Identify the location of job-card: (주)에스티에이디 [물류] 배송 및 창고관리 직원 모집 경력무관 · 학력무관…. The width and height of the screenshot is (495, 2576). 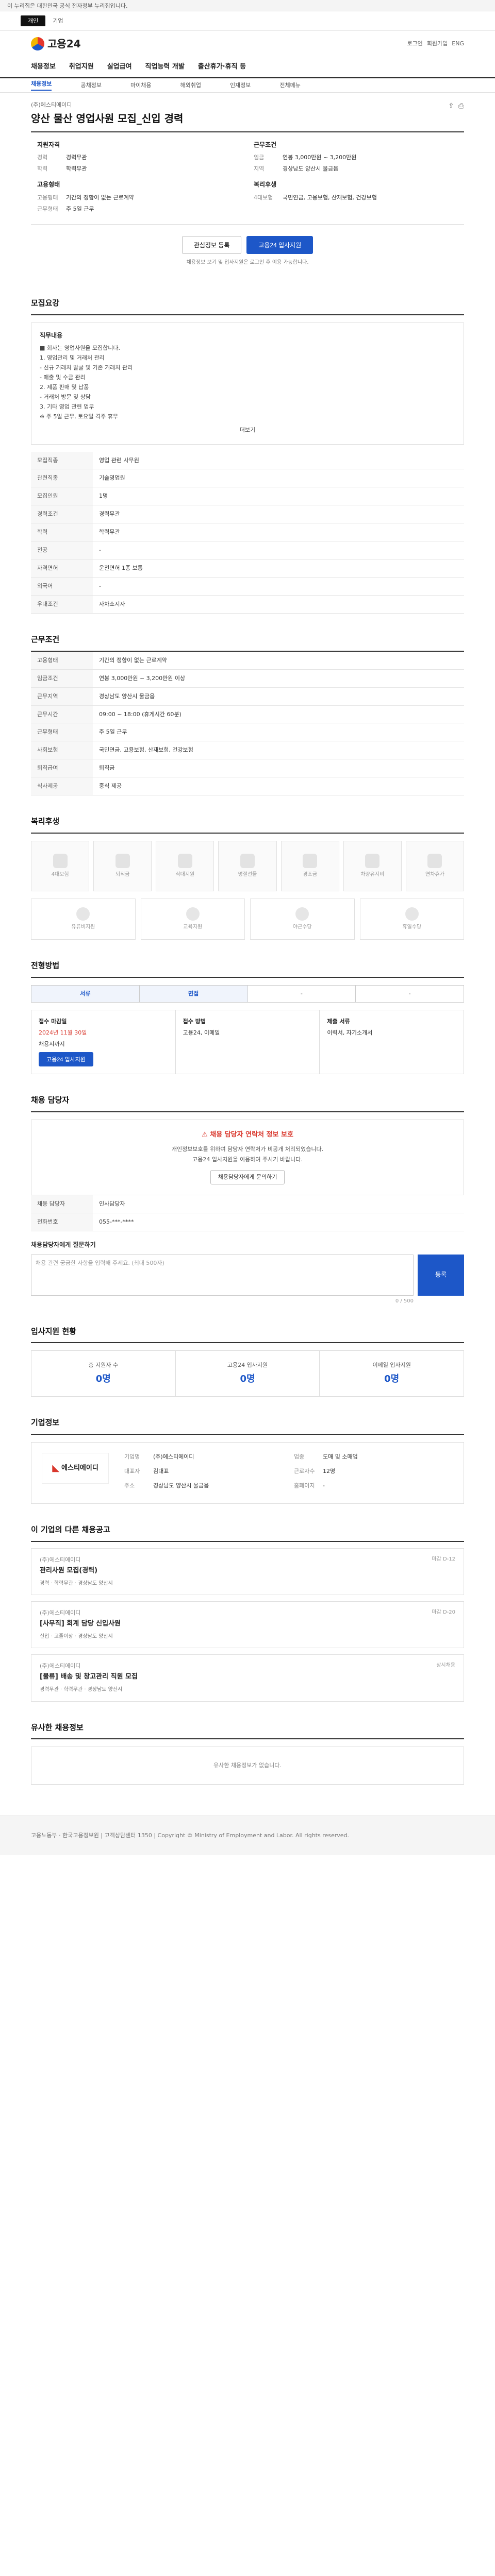
(247, 1678).